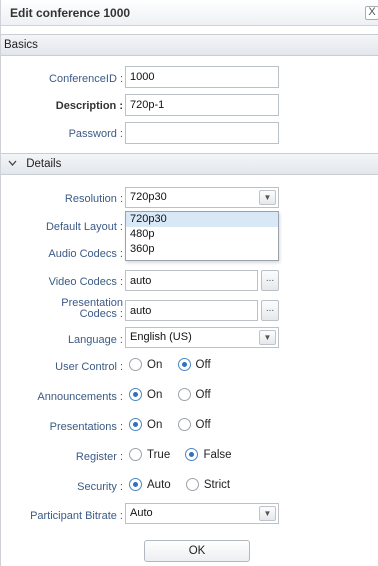 This screenshot has width=378, height=566. I want to click on presentation-codecs-label: Presentation Codecs :, so click(63, 309).